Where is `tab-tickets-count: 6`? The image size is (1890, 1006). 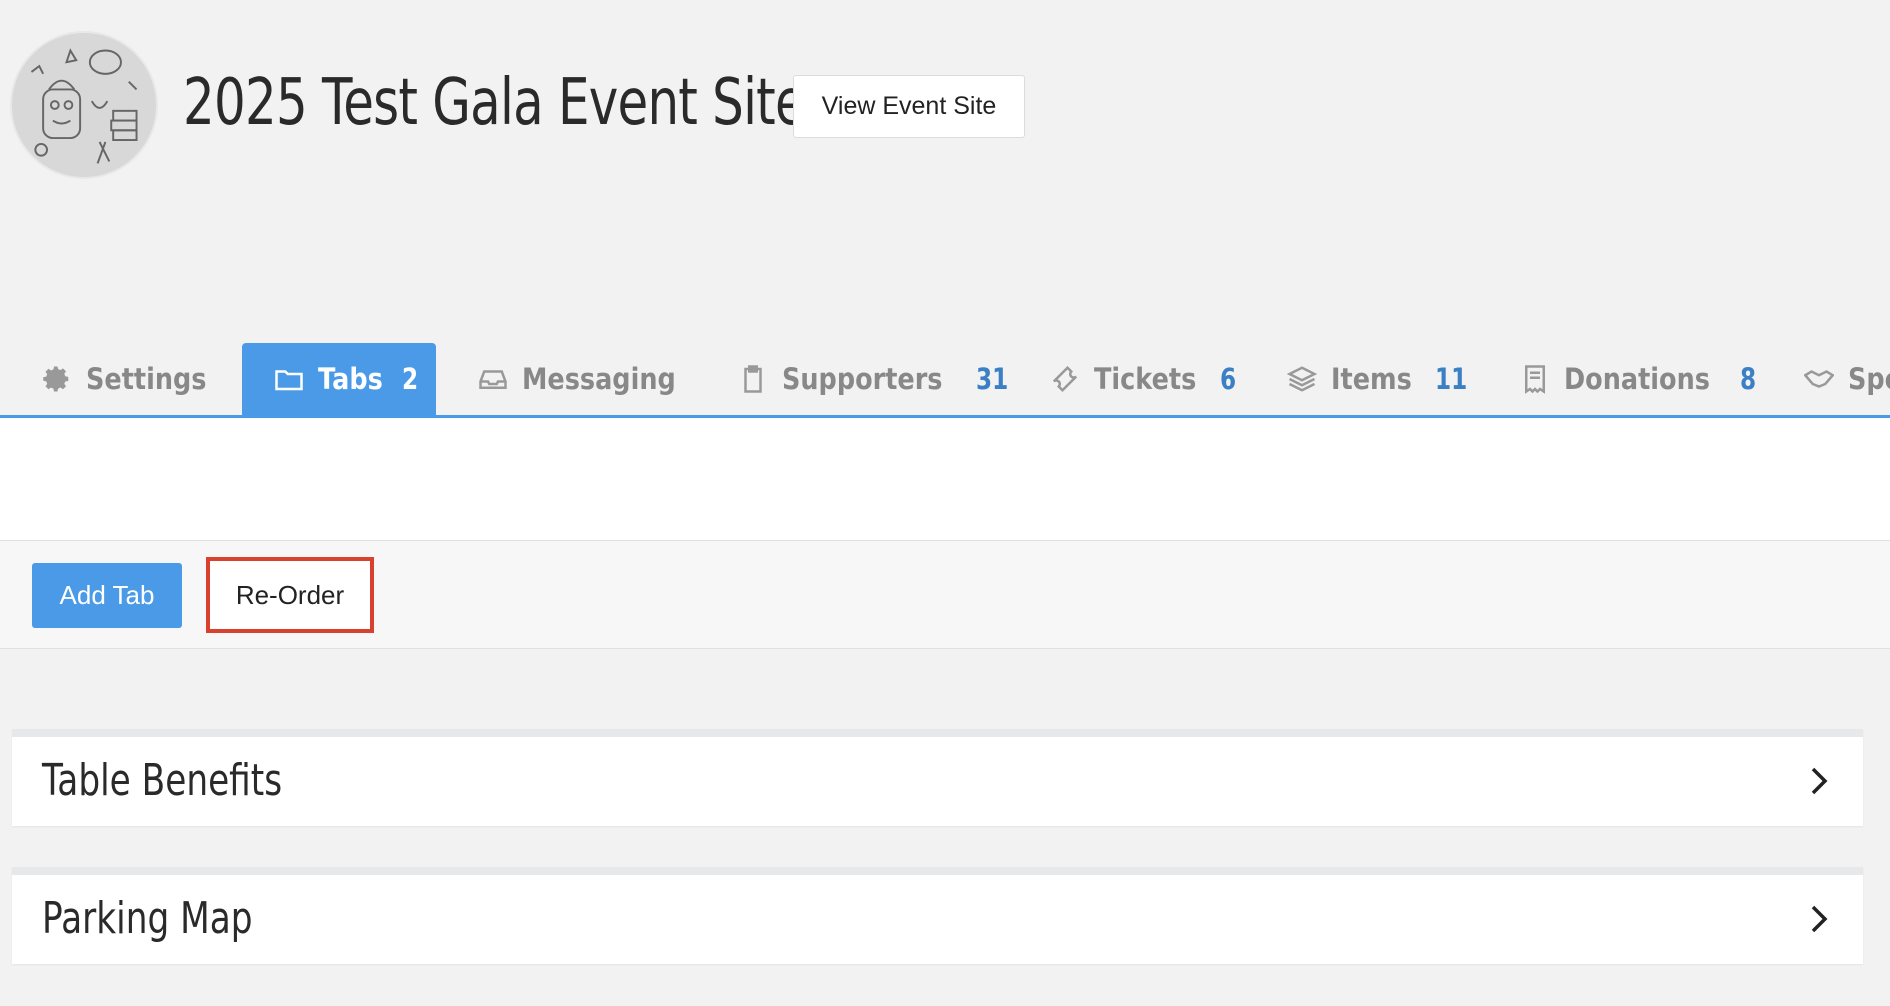
tab-tickets-count: 6 is located at coordinates (1228, 379).